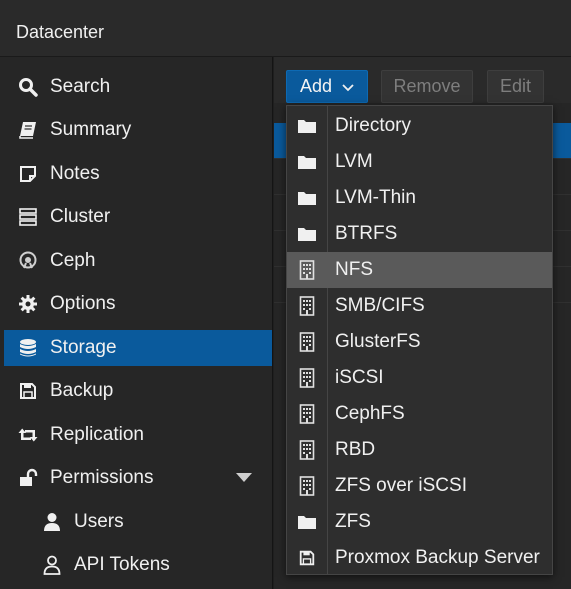 This screenshot has height=589, width=571. What do you see at coordinates (28, 87) in the screenshot?
I see `search-icon` at bounding box center [28, 87].